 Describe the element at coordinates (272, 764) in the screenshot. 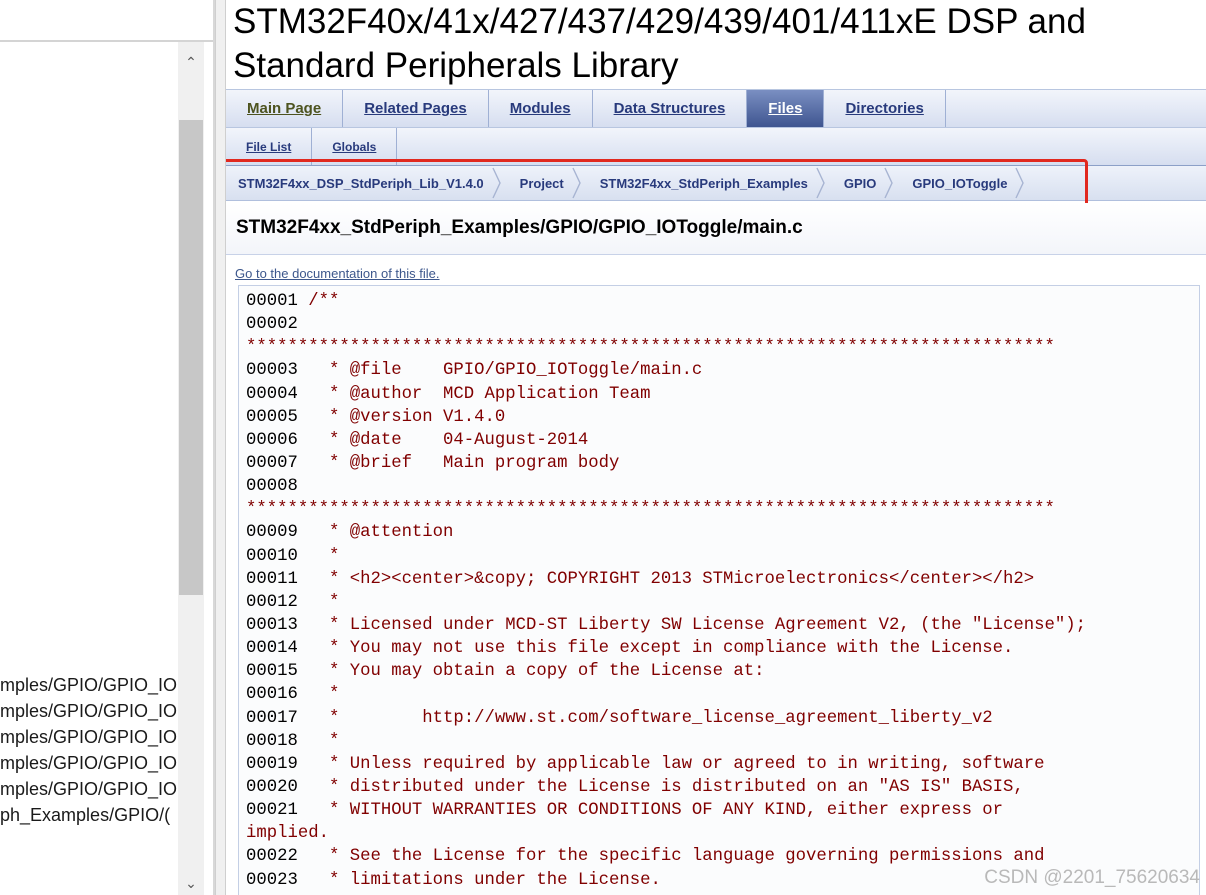

I see `line-number: 00019` at that location.